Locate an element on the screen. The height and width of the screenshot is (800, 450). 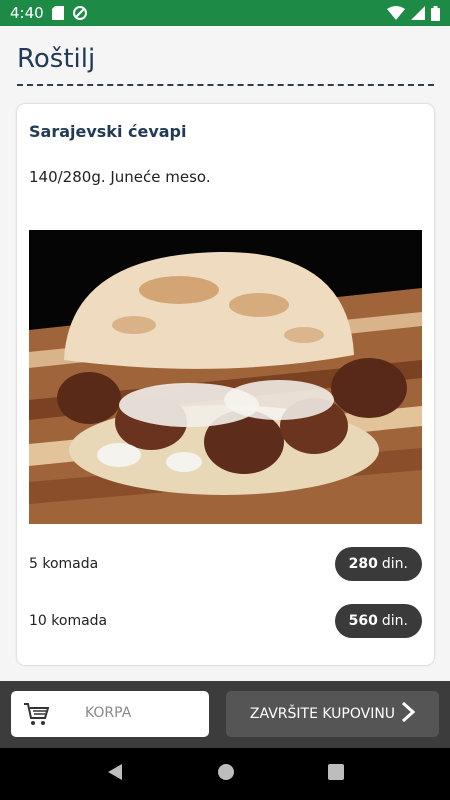
home-icon is located at coordinates (226, 774).